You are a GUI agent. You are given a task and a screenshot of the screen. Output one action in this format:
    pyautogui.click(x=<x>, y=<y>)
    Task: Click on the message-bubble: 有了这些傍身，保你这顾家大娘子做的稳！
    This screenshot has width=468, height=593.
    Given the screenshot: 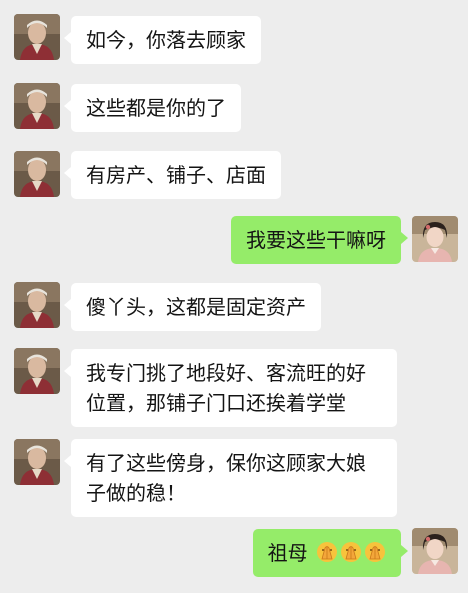 What is the action you would take?
    pyautogui.click(x=230, y=478)
    